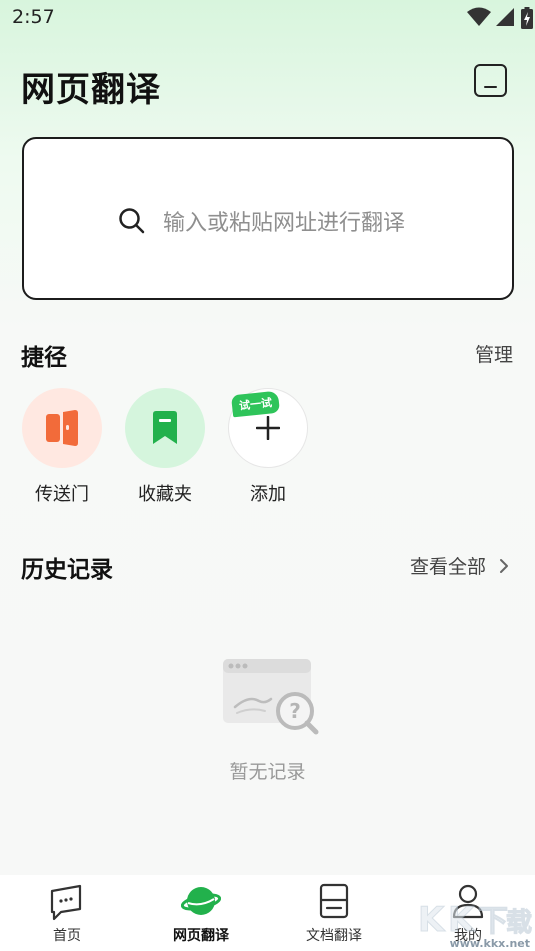  Describe the element at coordinates (67, 570) in the screenshot. I see `history-title: 历史记录` at that location.